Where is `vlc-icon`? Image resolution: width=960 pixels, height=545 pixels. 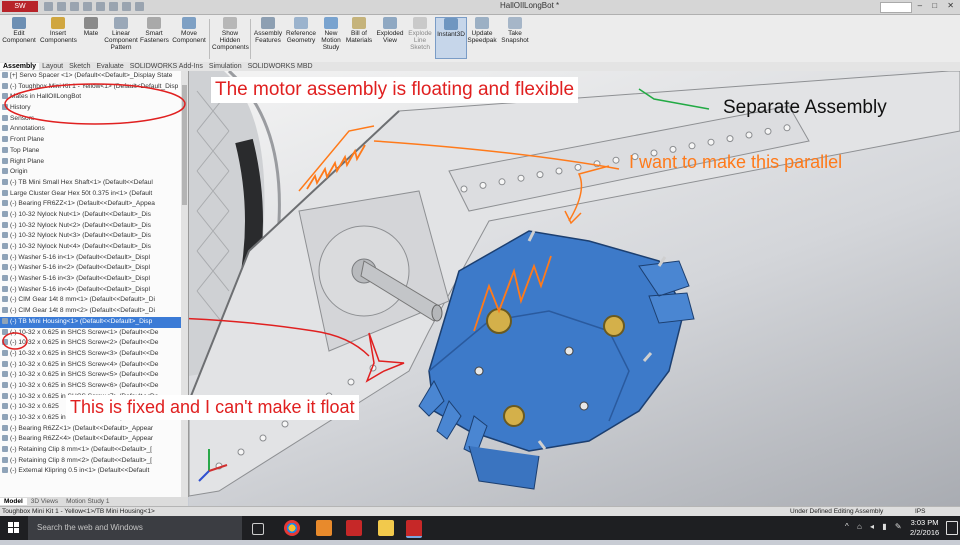 vlc-icon is located at coordinates (324, 528).